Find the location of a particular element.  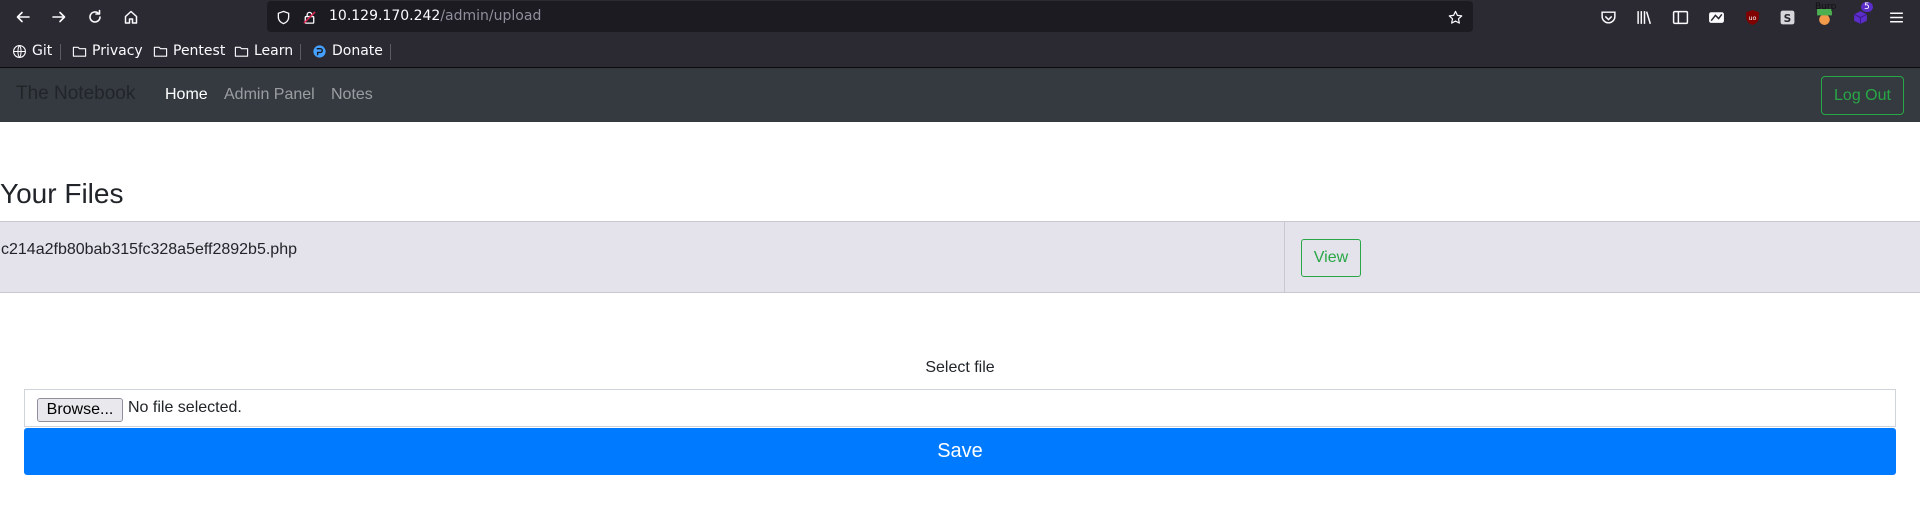

foxyproxy-icon is located at coordinates (1716, 17).